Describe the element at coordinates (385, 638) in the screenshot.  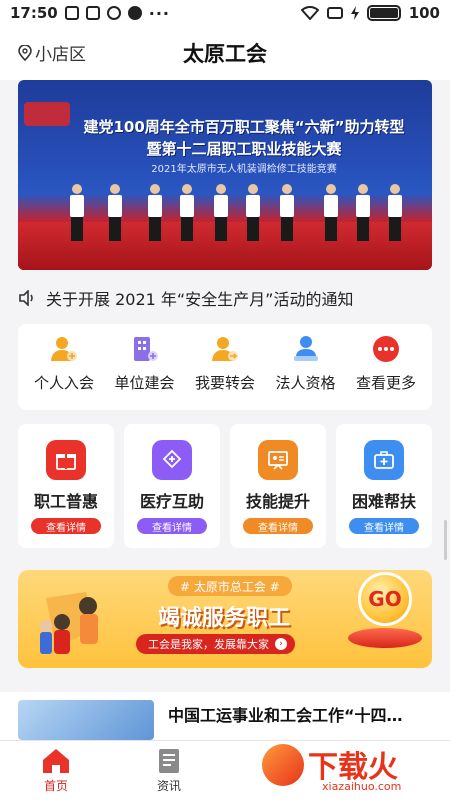
I see `go-pedestal` at that location.